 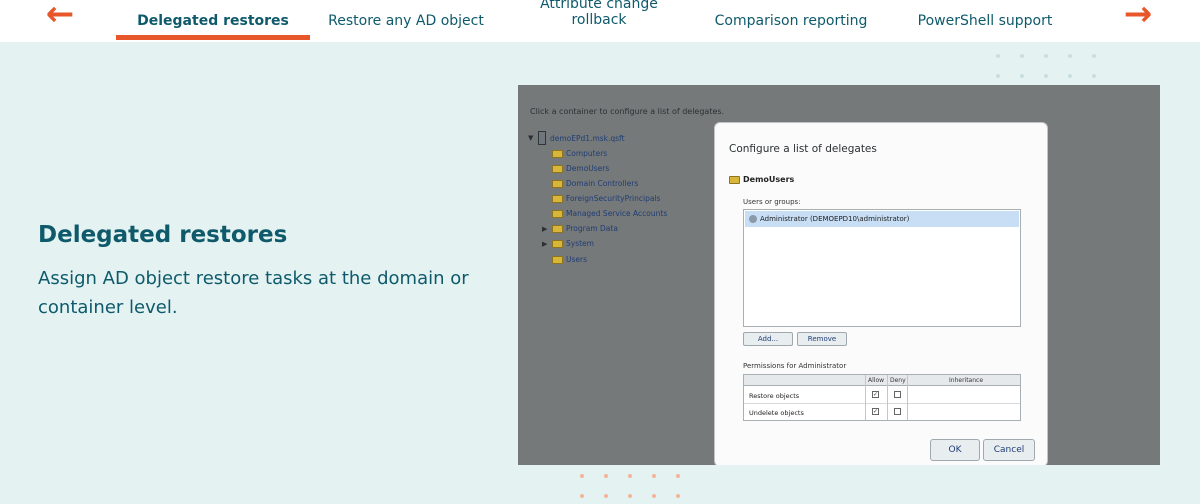 I want to click on permission-row: Restore objects ✓, so click(x=882, y=395).